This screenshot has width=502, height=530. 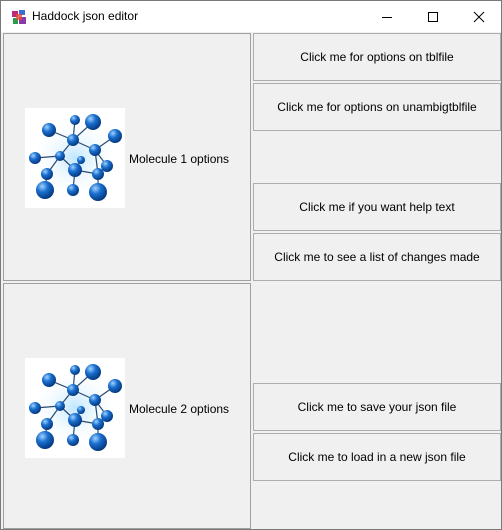 What do you see at coordinates (377, 407) in the screenshot?
I see `save-json-button: Click me to save your json file` at bounding box center [377, 407].